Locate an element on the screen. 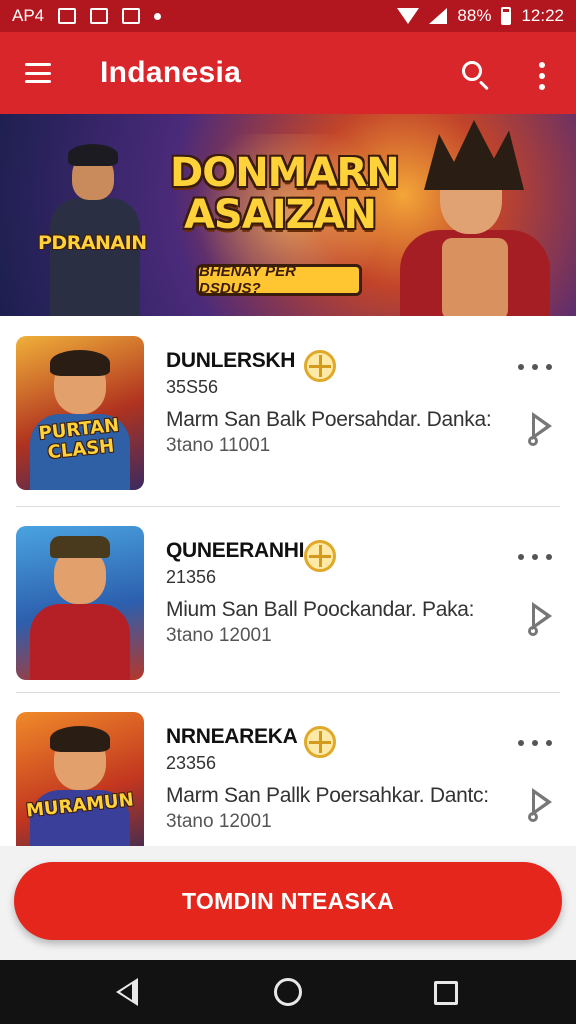 The height and width of the screenshot is (1024, 576). item-code: 35S56 is located at coordinates (192, 387).